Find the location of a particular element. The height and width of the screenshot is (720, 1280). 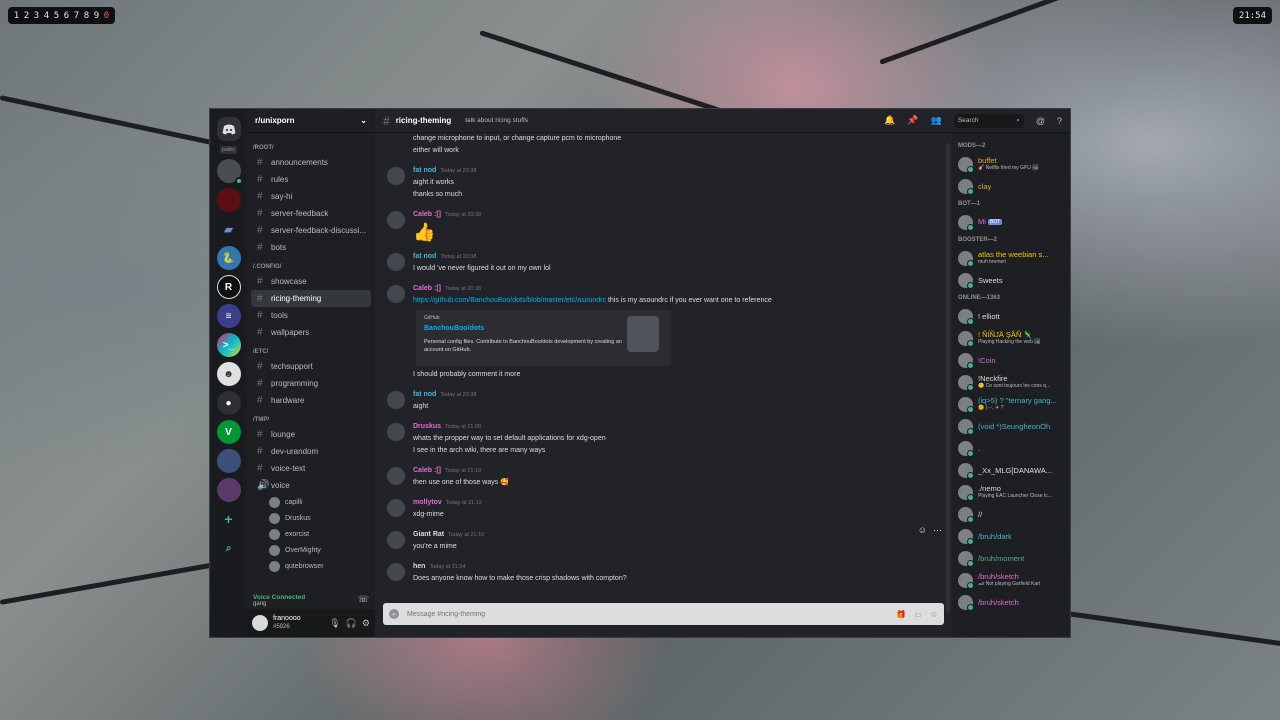

workspace-4: 4 is located at coordinates (46, 16).